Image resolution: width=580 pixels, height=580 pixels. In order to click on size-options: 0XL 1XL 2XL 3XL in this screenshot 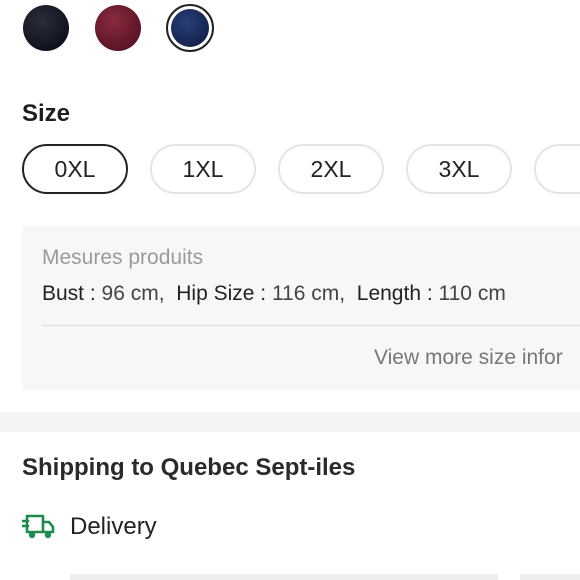, I will do `click(301, 169)`.